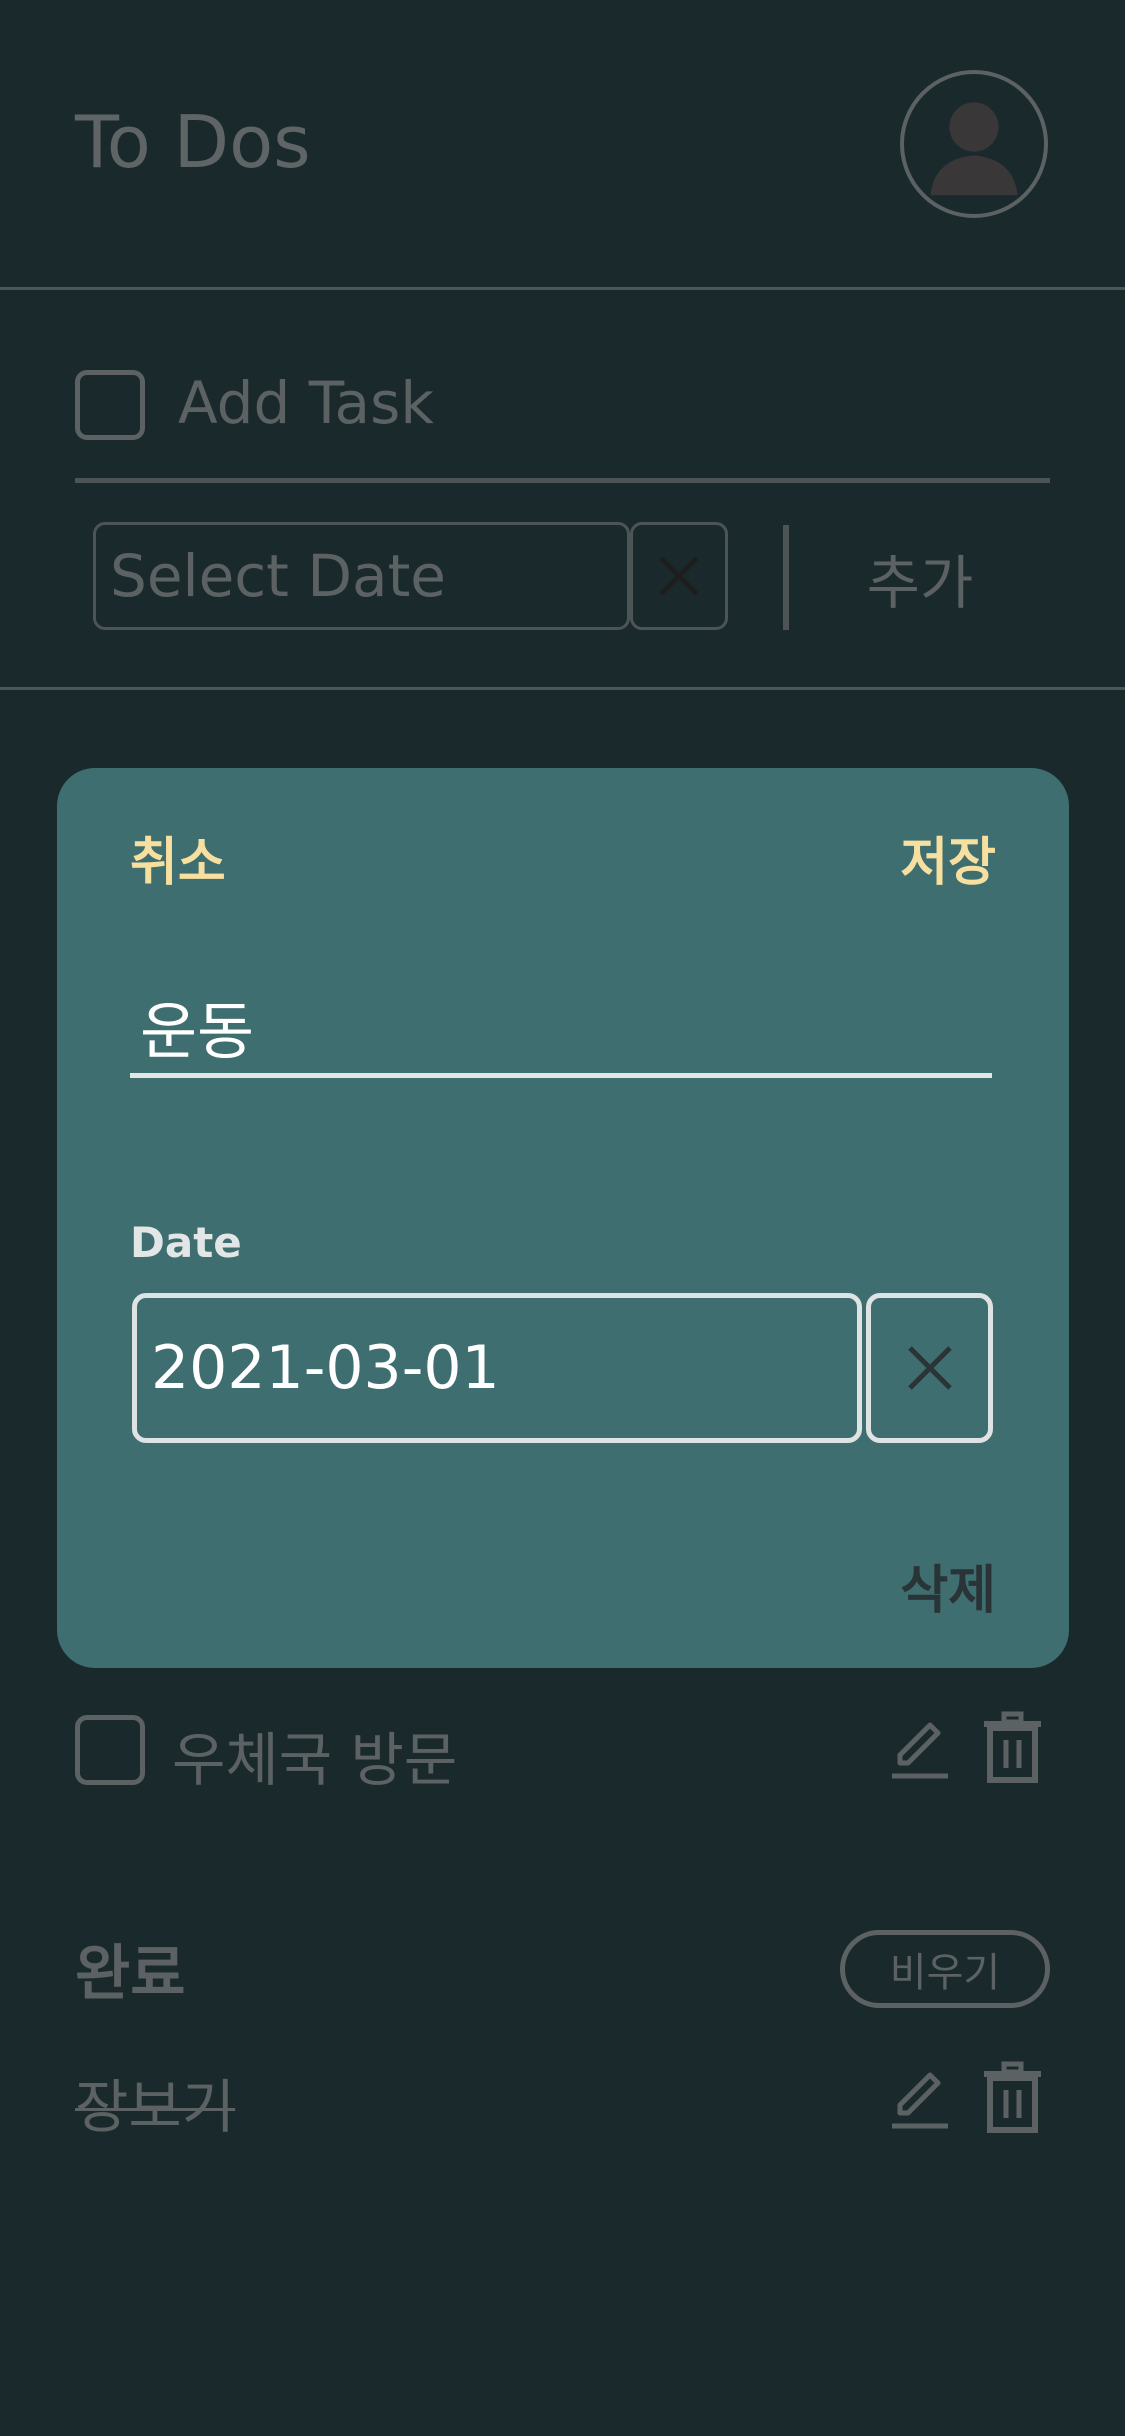  I want to click on select-date-input, so click(361, 576).